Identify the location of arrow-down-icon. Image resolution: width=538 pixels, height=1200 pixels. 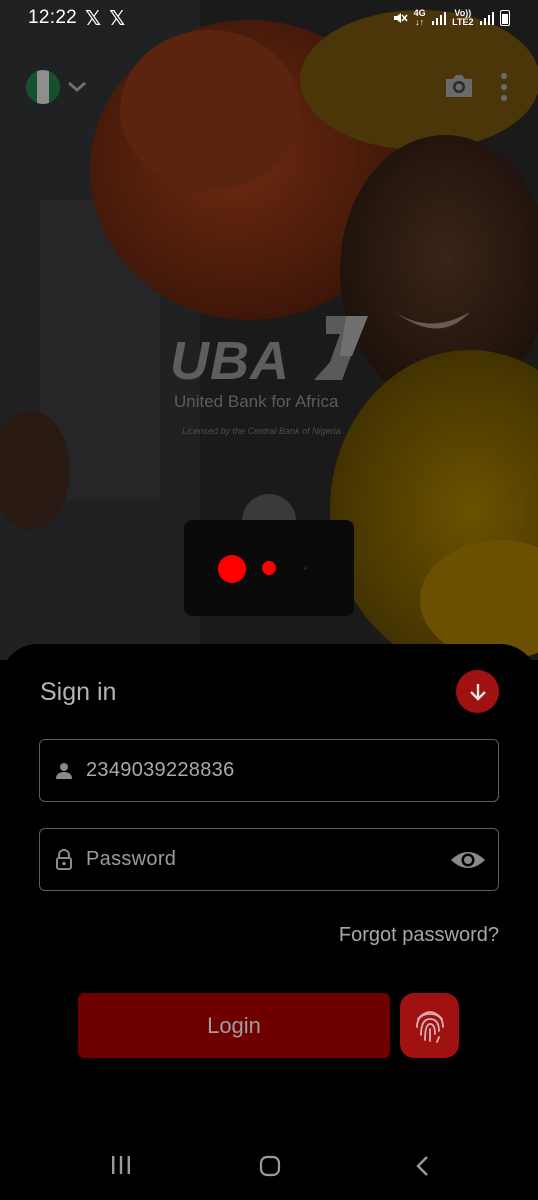
(477, 692).